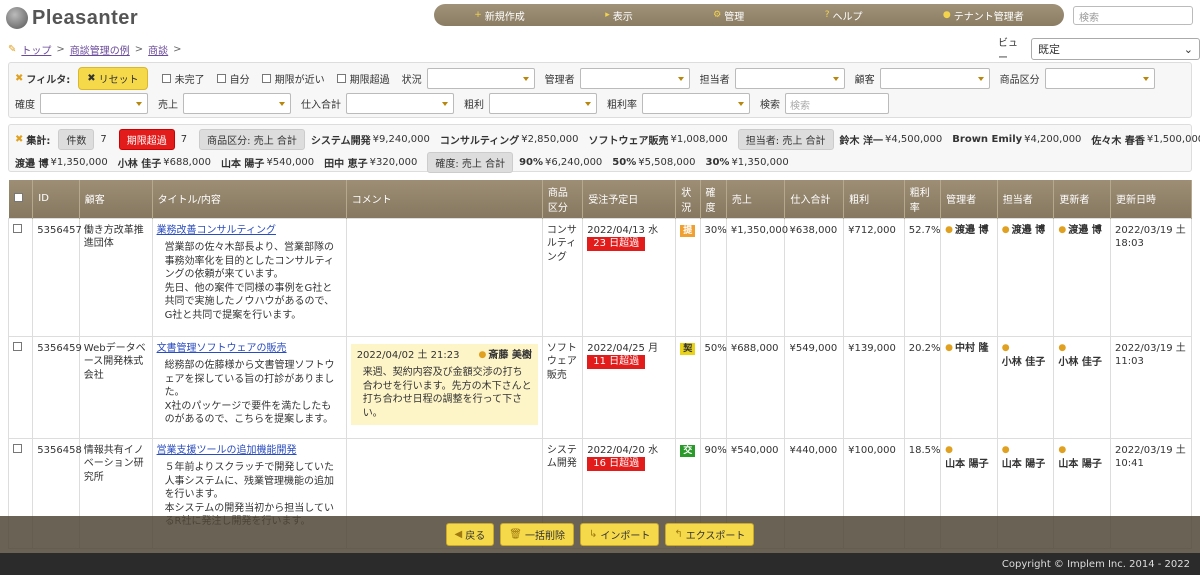 Image resolution: width=1200 pixels, height=575 pixels. I want to click on column-header: ID, so click(56, 199).